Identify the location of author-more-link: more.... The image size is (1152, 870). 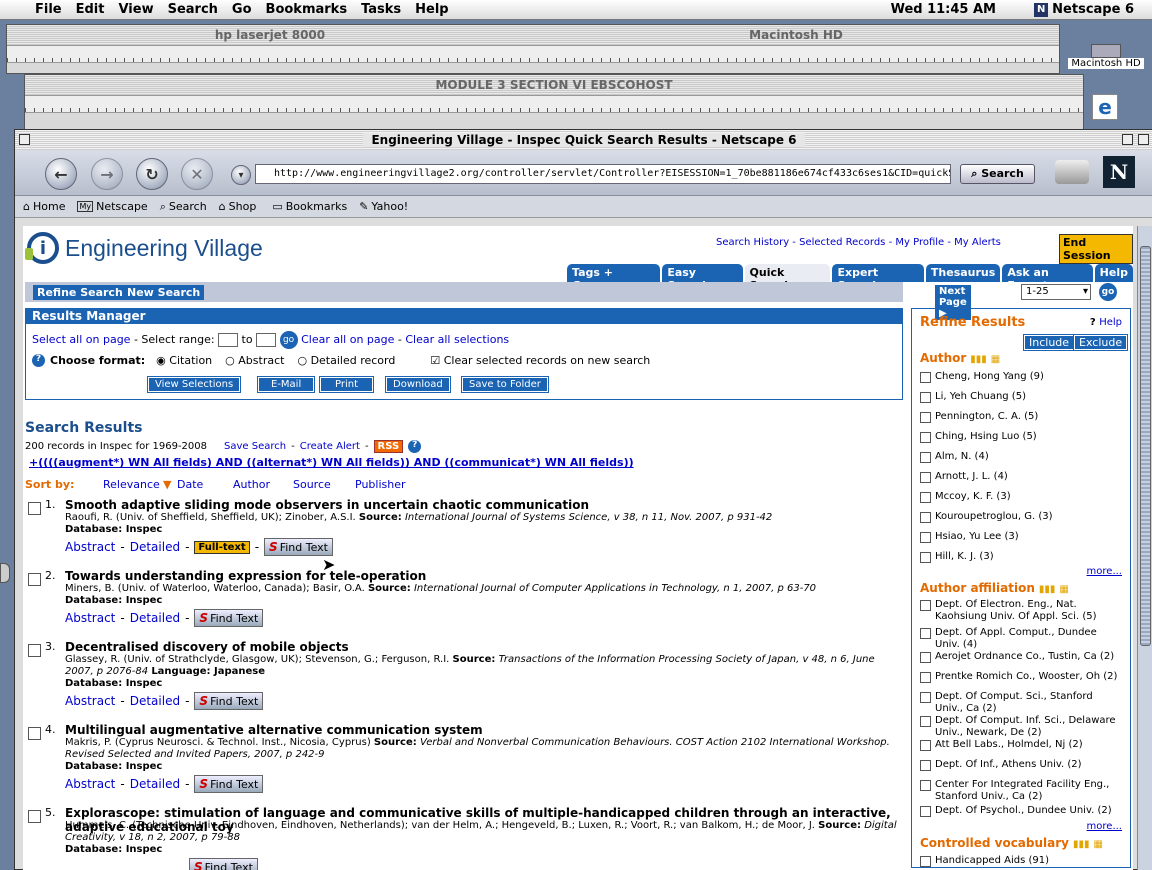
(1104, 571).